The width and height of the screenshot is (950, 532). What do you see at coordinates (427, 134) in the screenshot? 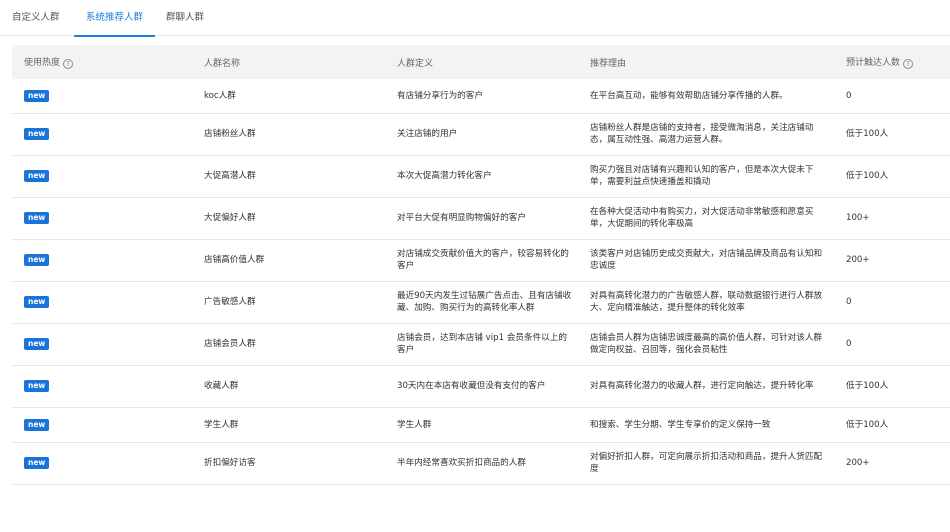
I see `audience-definition: 关注店铺的用户` at bounding box center [427, 134].